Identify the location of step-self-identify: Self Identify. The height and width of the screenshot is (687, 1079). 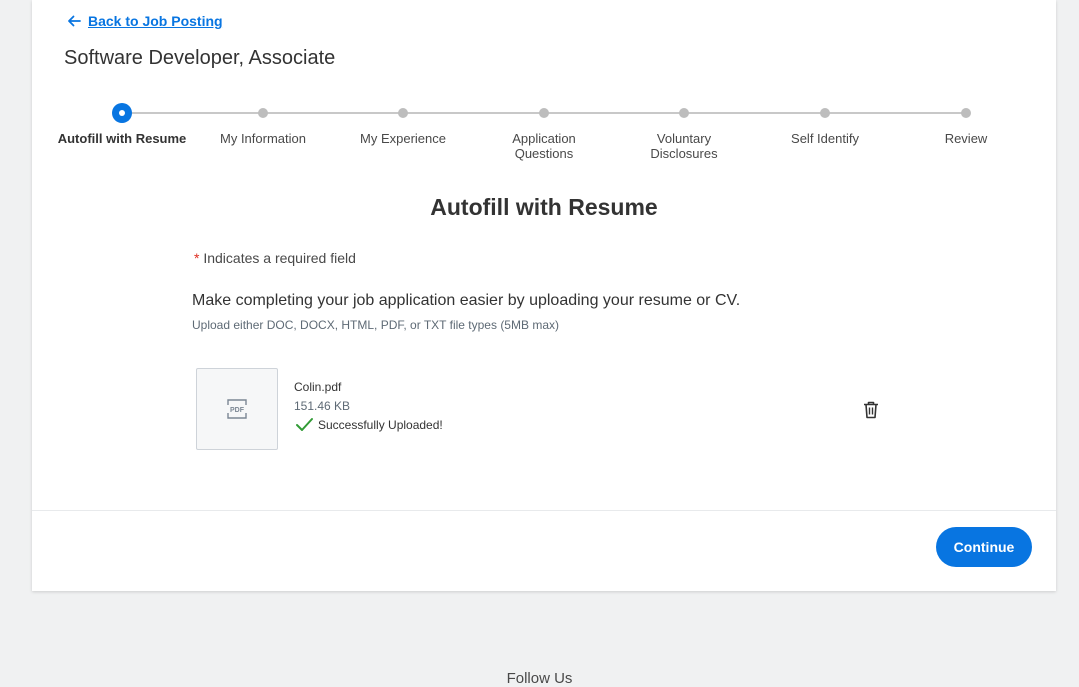
(825, 123).